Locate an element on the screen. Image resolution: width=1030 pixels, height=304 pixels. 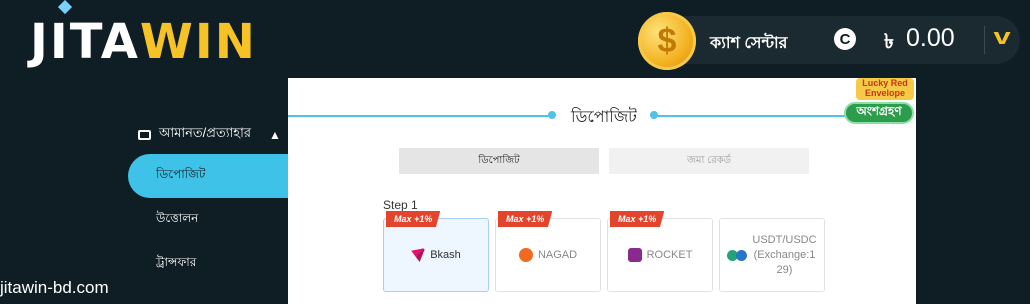
tab-deposit-record: জমা রেকর্ড is located at coordinates (709, 161).